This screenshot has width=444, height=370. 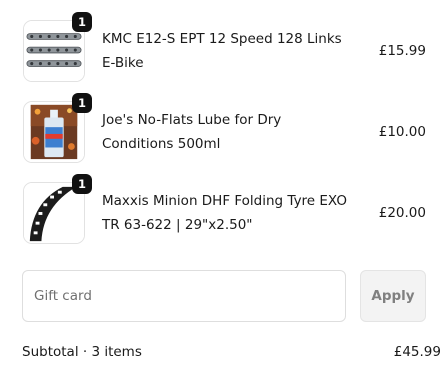 What do you see at coordinates (402, 213) in the screenshot?
I see `item-price: £20.00` at bounding box center [402, 213].